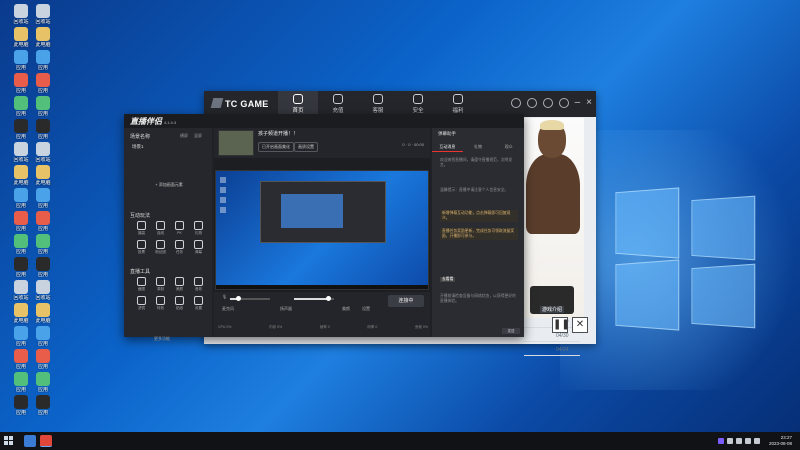  I want to click on tray-volume-icon, so click(738, 441).